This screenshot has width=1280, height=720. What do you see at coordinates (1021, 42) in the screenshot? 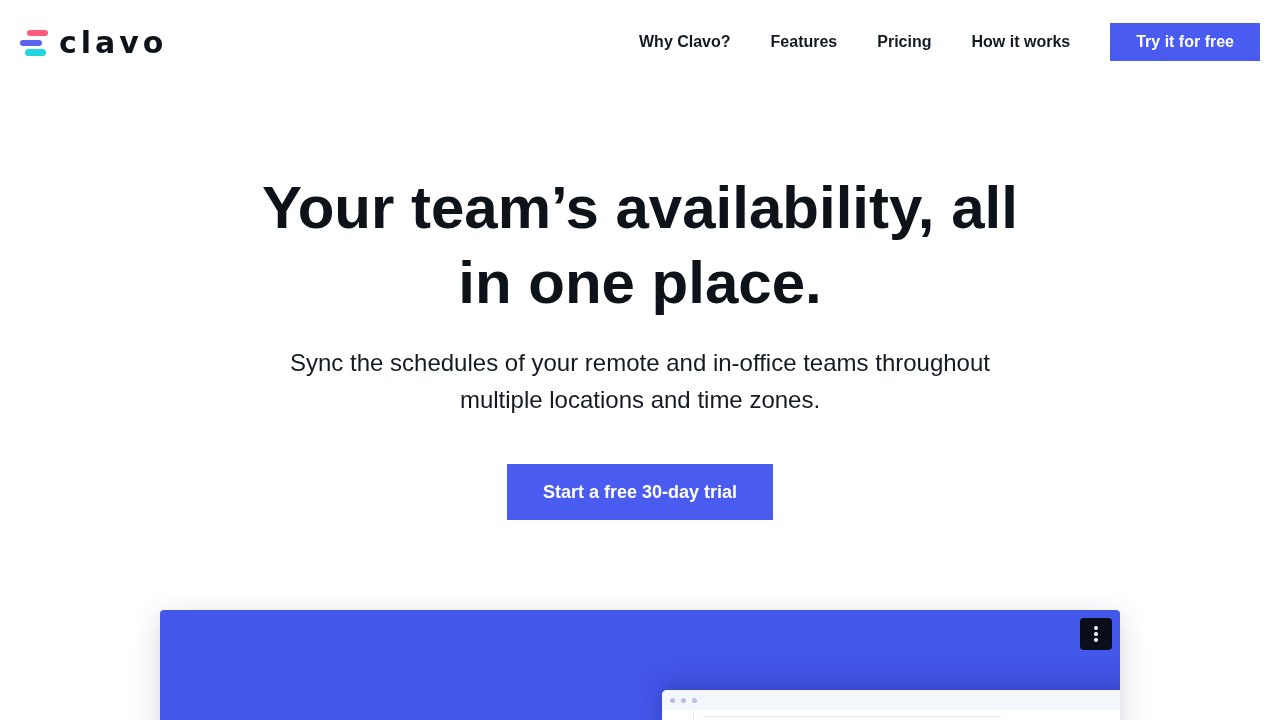
I see `nav-link: How it works` at bounding box center [1021, 42].